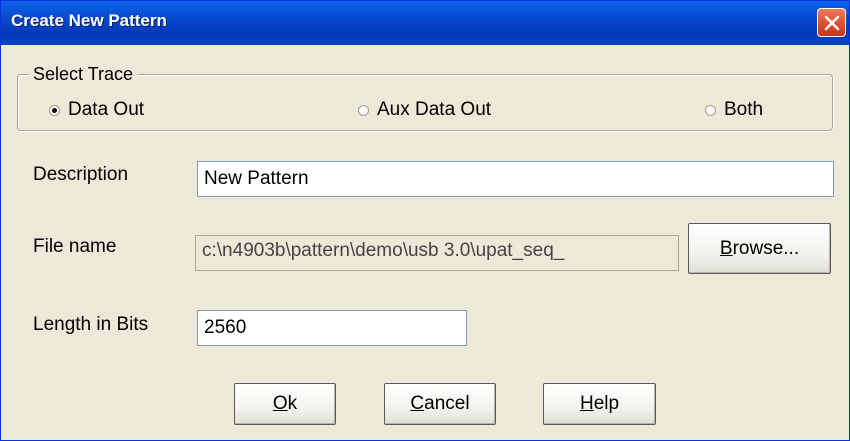  Describe the element at coordinates (606, 403) in the screenshot. I see `help-button-label: elp` at that location.